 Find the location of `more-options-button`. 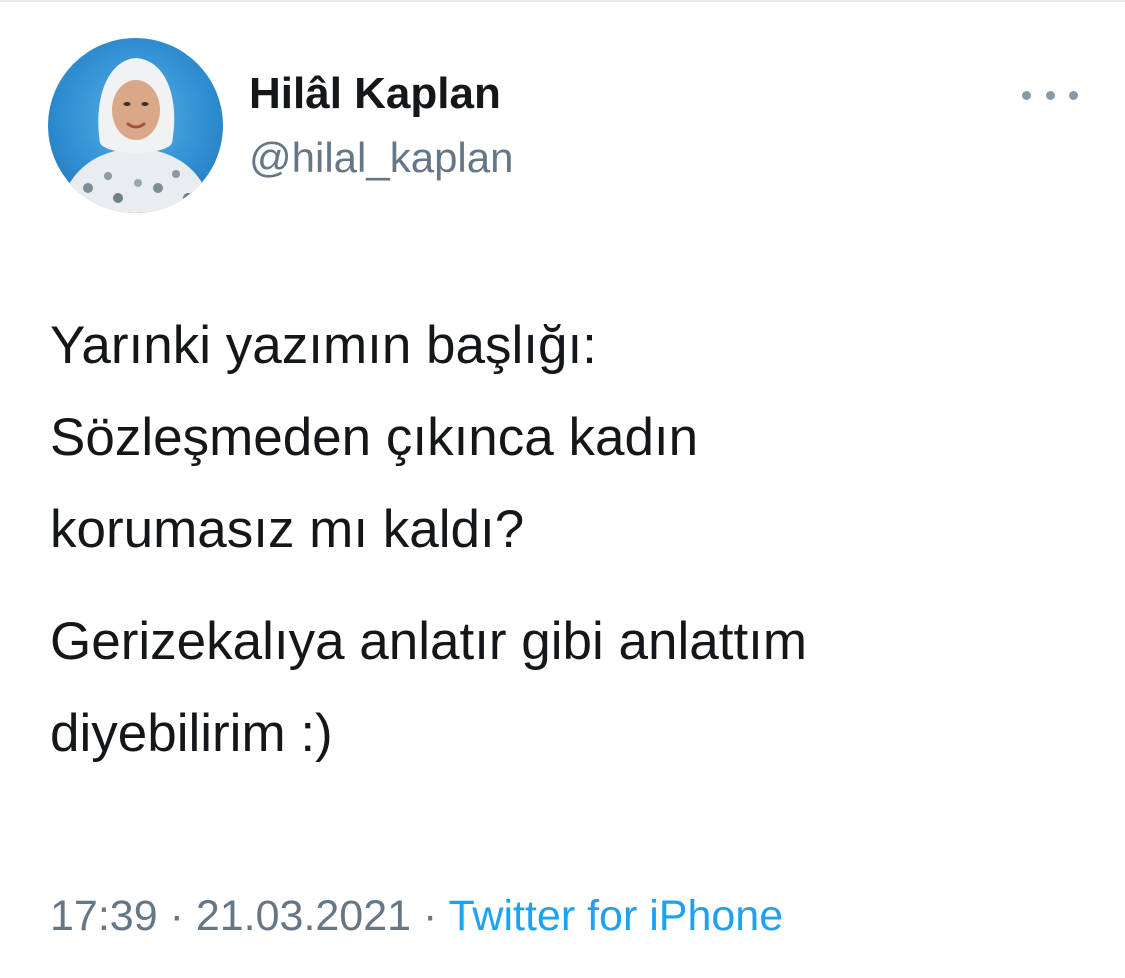

more-options-button is located at coordinates (1050, 95).